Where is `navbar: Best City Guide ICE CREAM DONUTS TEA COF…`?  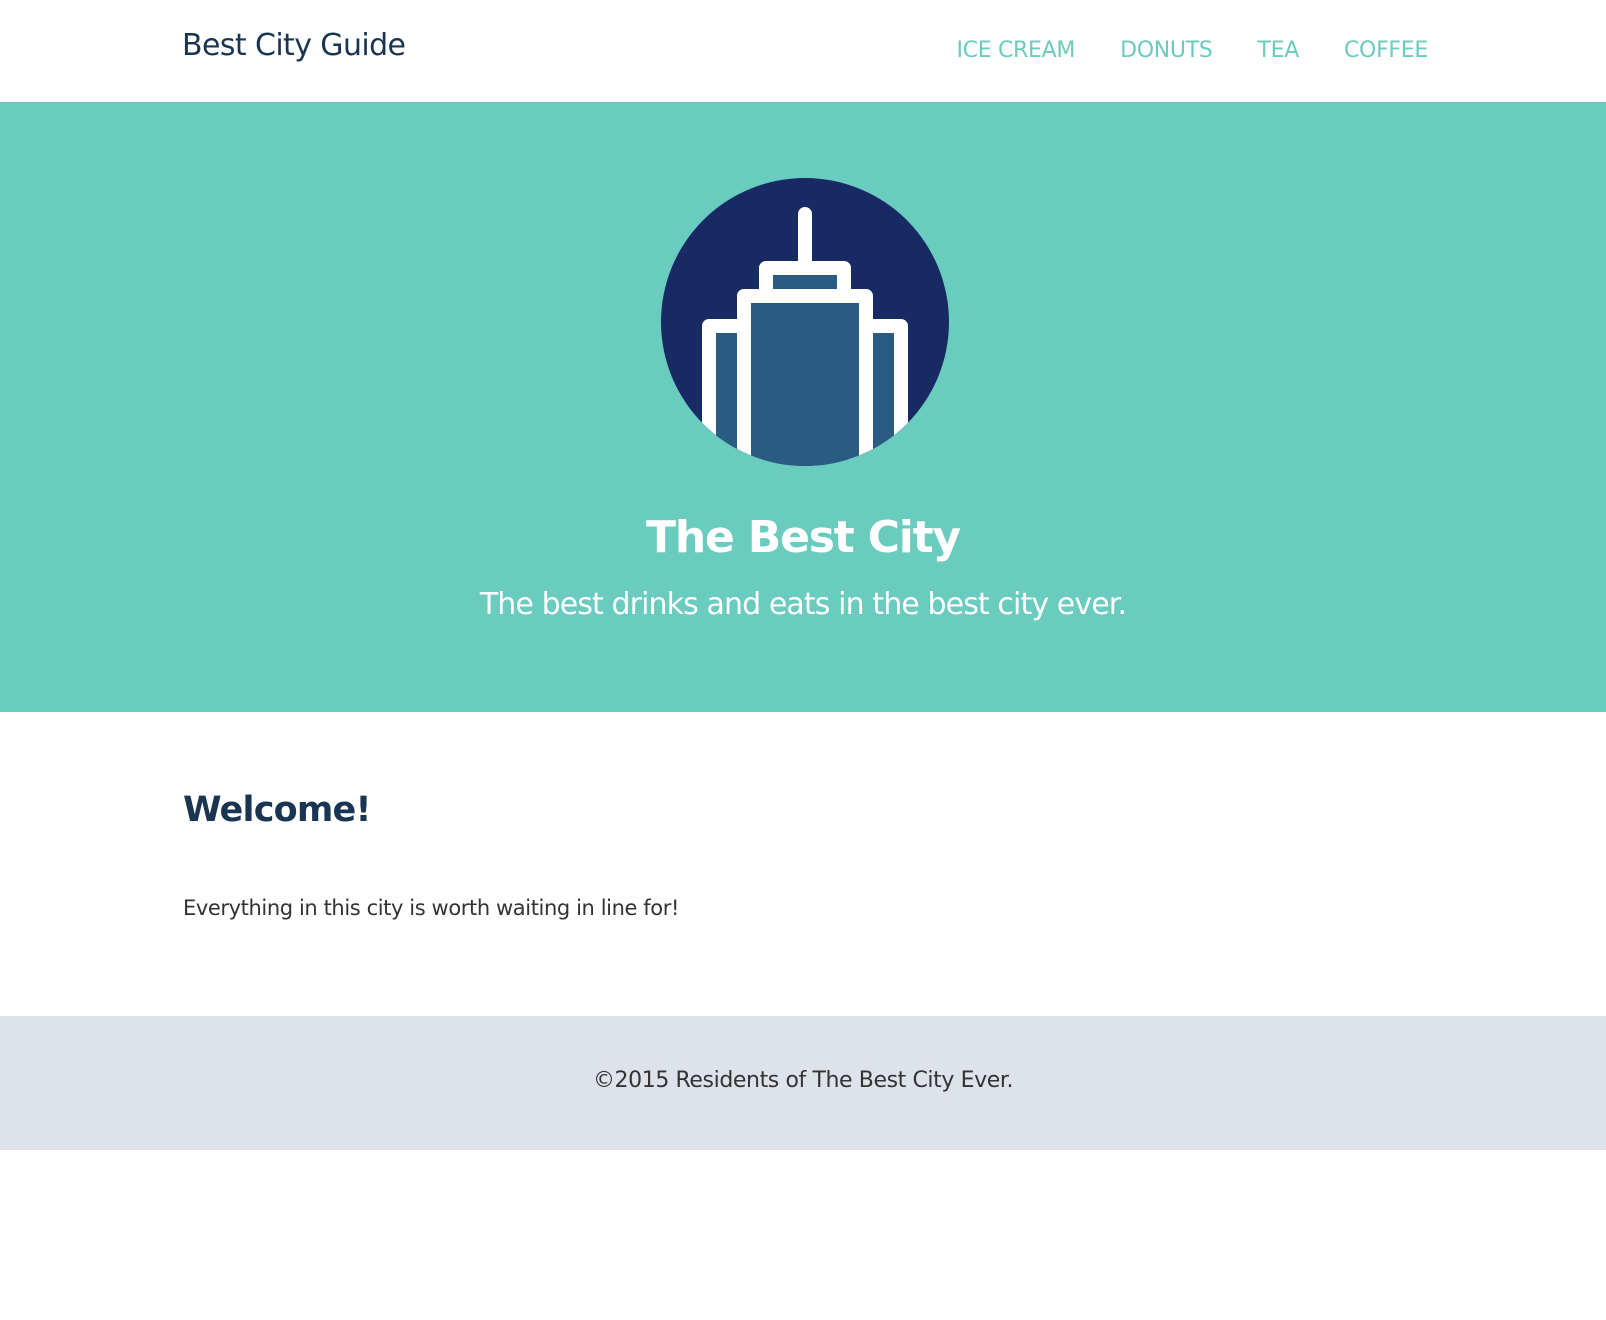
navbar: Best City Guide ICE CREAM DONUTS TEA COF… is located at coordinates (803, 51).